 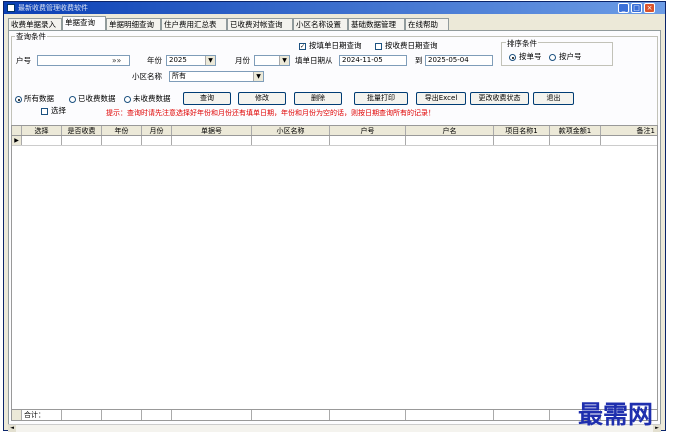 I want to click on query-button: 查询, so click(x=207, y=98).